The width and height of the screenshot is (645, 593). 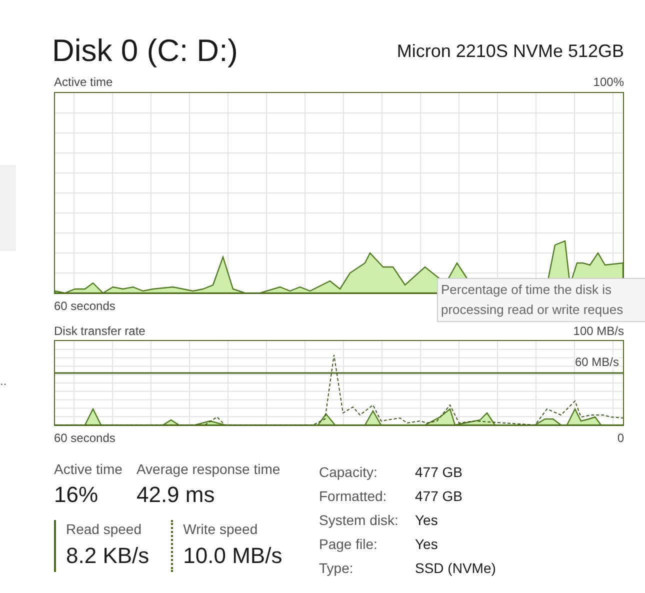 What do you see at coordinates (336, 568) in the screenshot?
I see `property-label: Type:` at bounding box center [336, 568].